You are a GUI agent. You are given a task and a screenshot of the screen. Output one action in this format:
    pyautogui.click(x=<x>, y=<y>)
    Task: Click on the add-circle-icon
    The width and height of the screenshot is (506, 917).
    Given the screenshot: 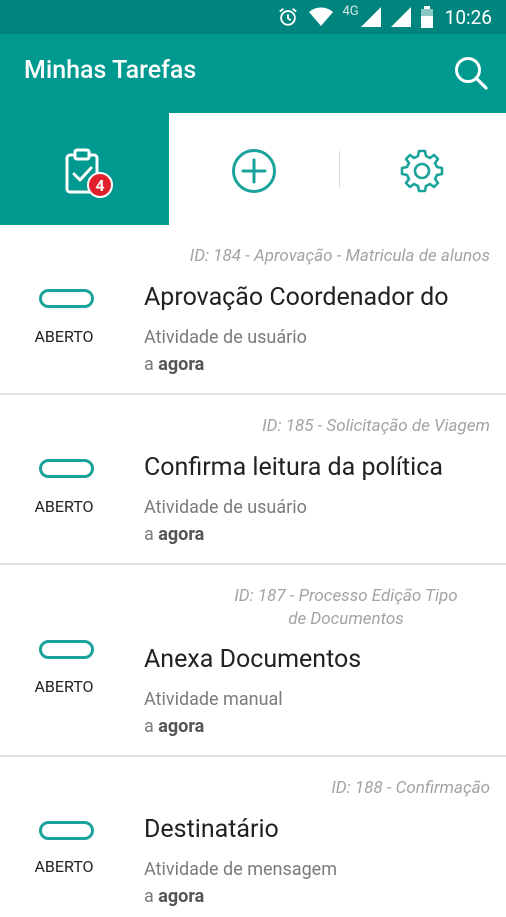 What is the action you would take?
    pyautogui.click(x=254, y=171)
    